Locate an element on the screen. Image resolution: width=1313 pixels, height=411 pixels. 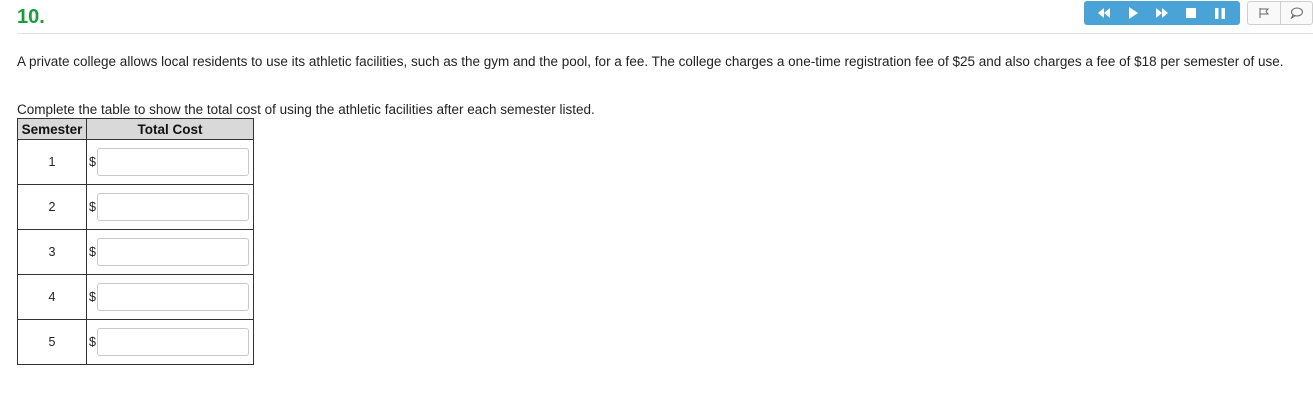
comment-icon is located at coordinates (1296, 13).